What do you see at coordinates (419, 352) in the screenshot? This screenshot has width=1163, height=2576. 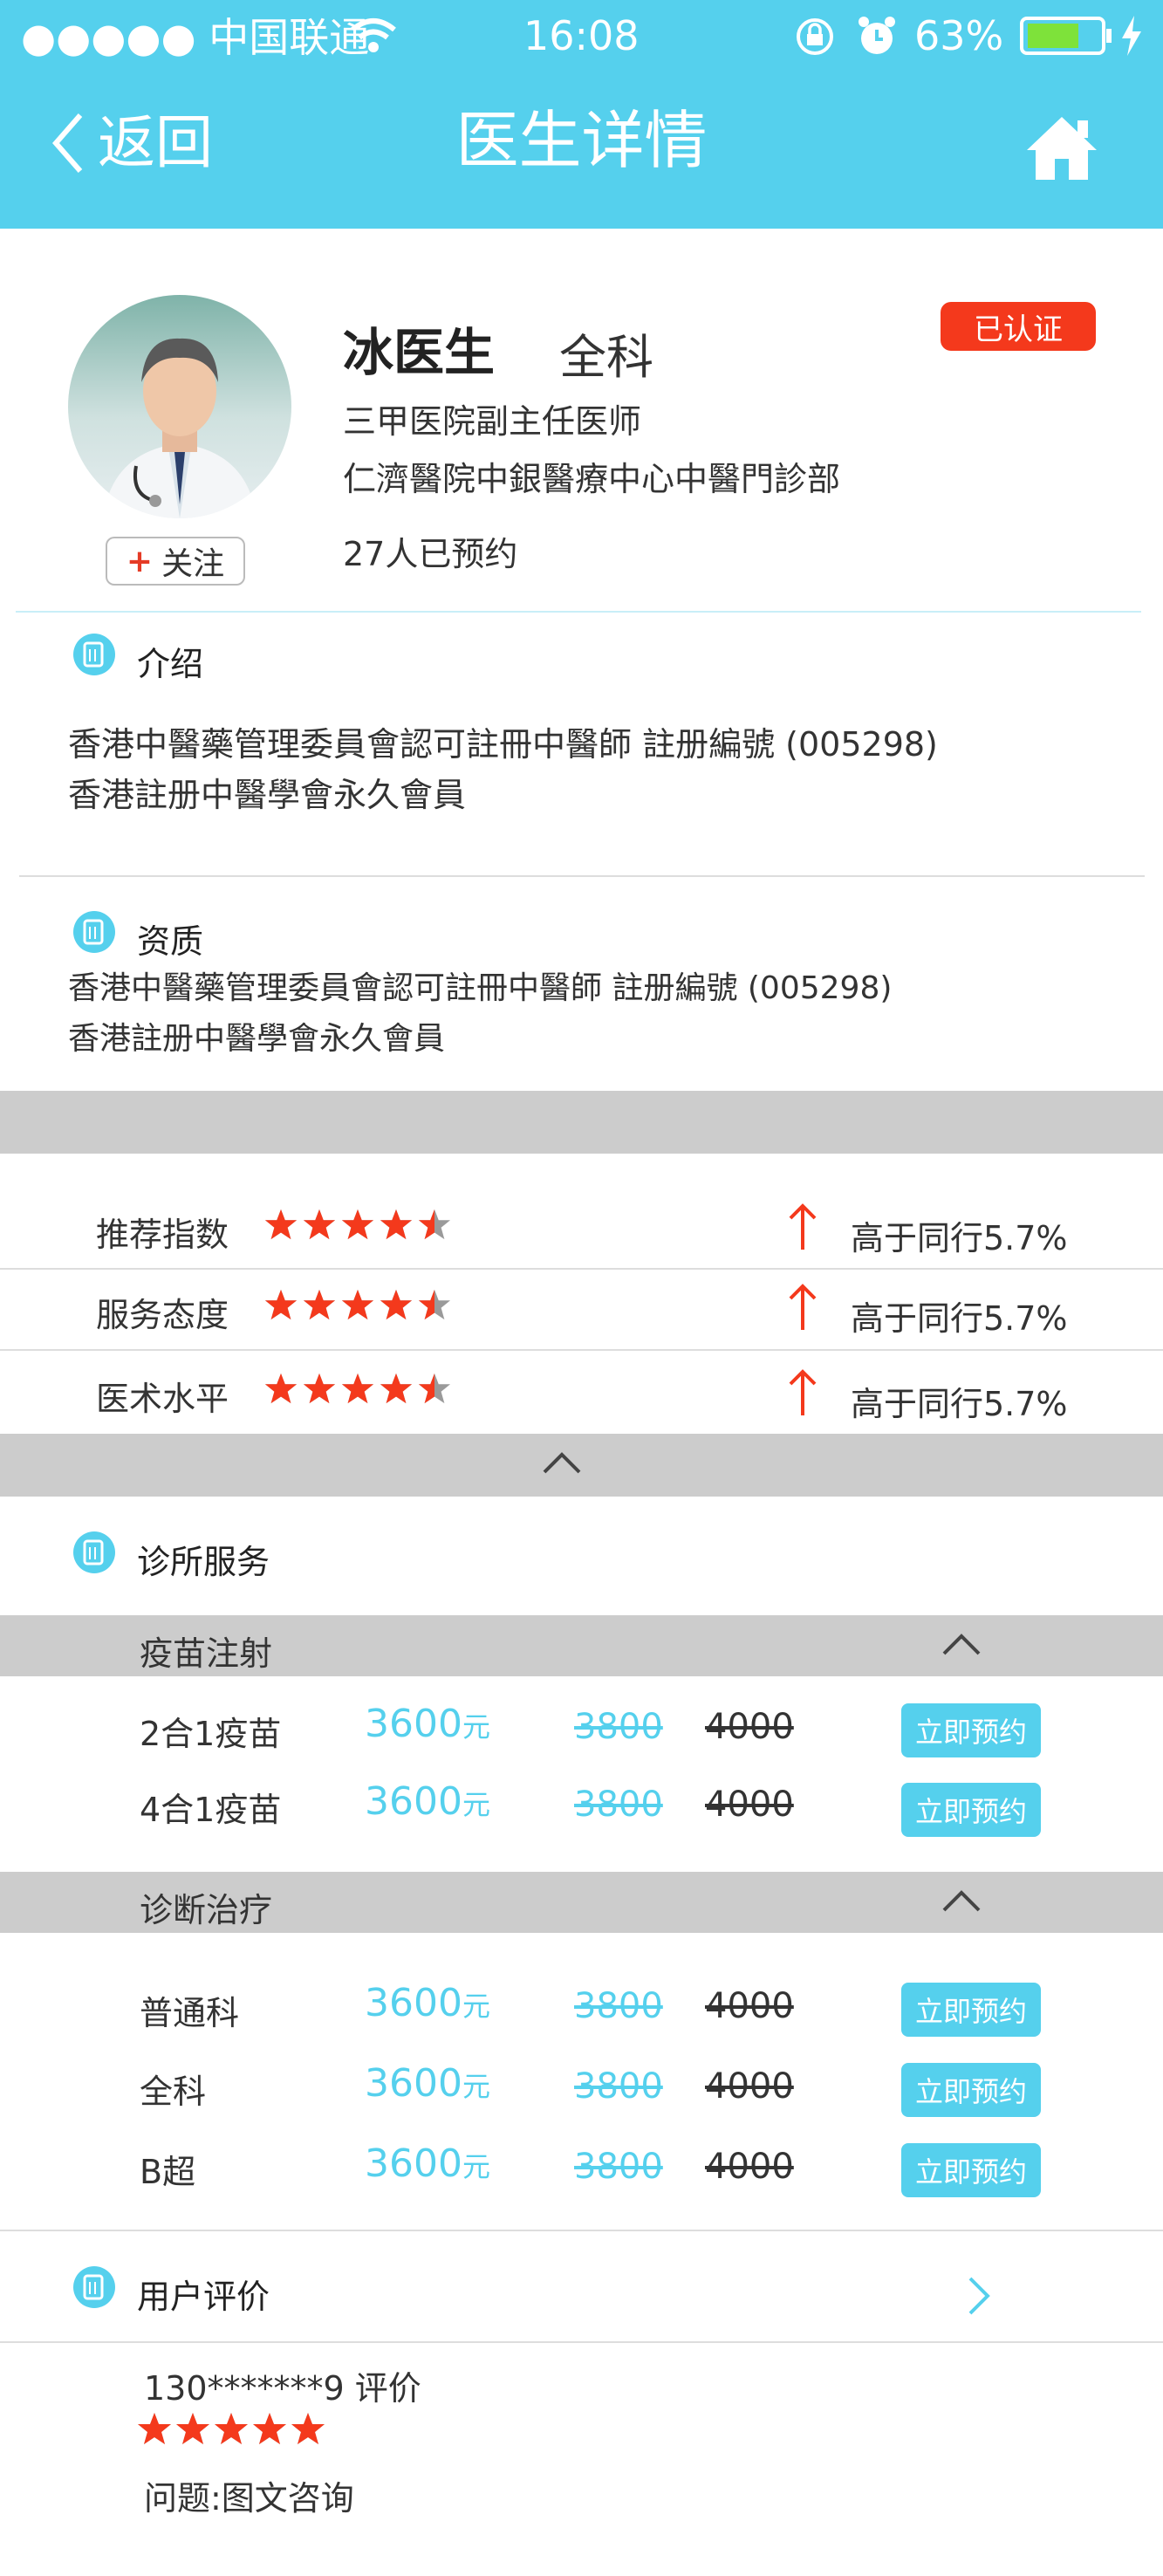 I see `doctor-name: 冰医生` at bounding box center [419, 352].